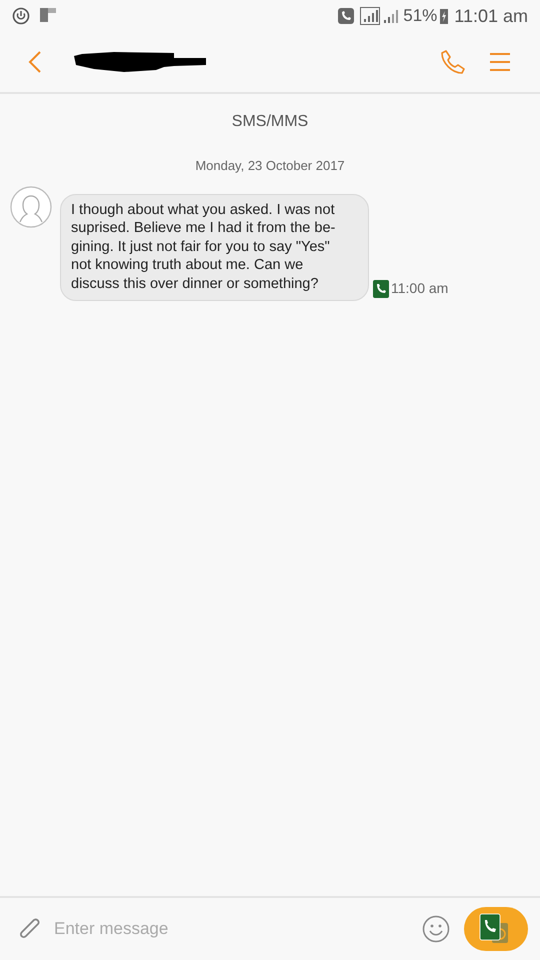  What do you see at coordinates (419, 288) in the screenshot?
I see `message-time: 11:00 am` at bounding box center [419, 288].